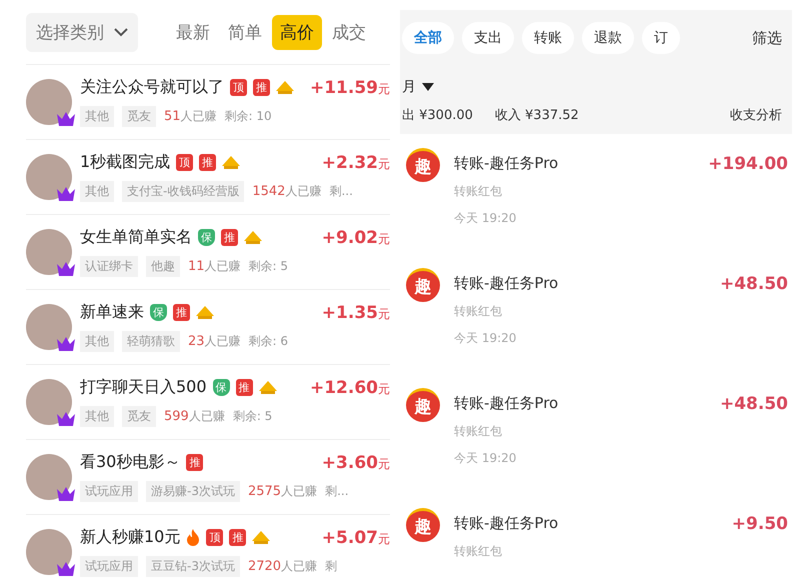 The width and height of the screenshot is (800, 586). Describe the element at coordinates (208, 102) in the screenshot. I see `task-row: 关注公众号就可以了 顶 推 +11.59元 其他 觅友 51人已赚 剩余: 10` at that location.